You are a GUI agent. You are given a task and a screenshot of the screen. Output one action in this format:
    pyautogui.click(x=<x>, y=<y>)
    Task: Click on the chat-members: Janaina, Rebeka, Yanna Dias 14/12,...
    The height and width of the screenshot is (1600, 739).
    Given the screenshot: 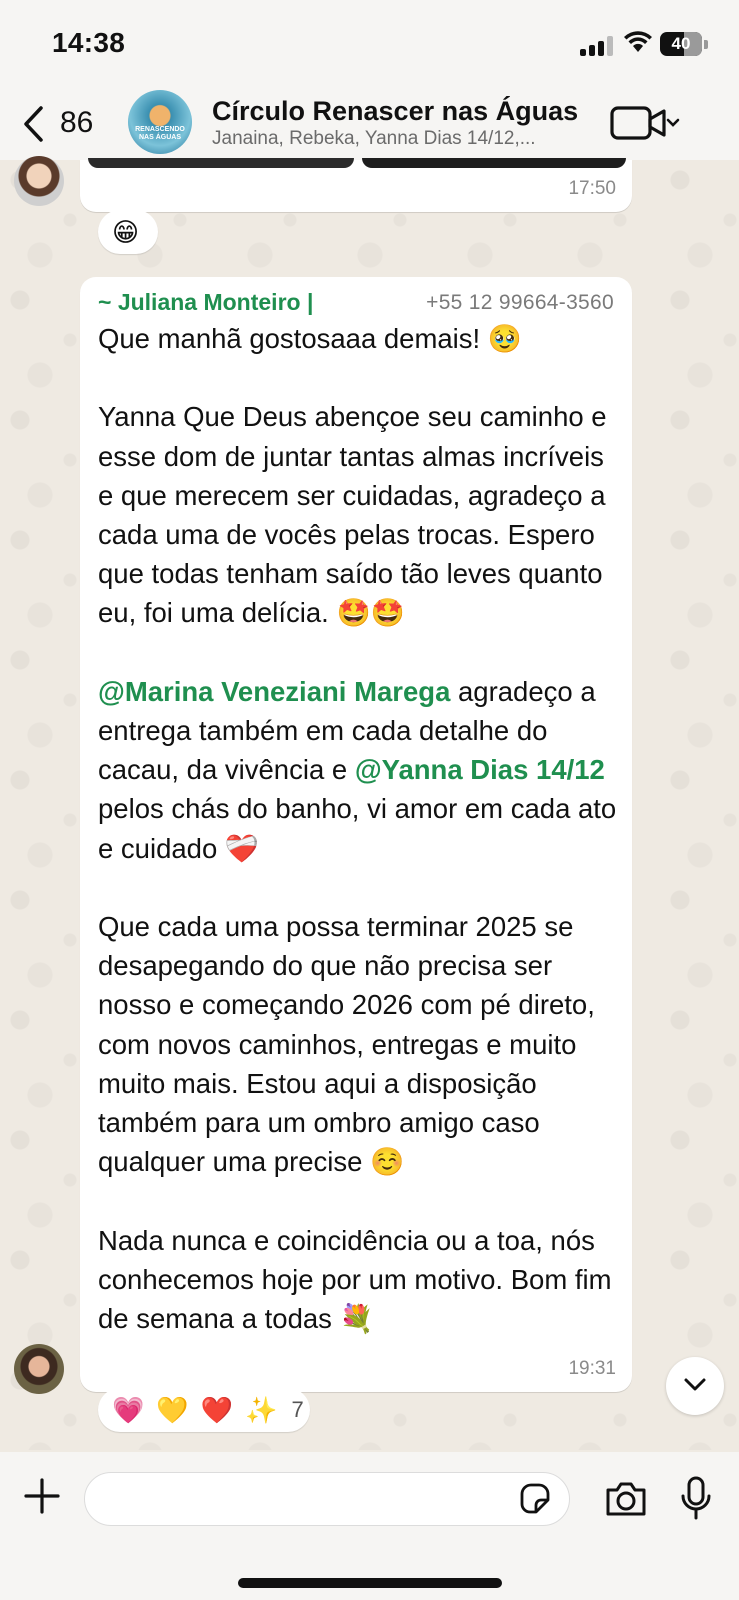 What is the action you would take?
    pyautogui.click(x=397, y=139)
    